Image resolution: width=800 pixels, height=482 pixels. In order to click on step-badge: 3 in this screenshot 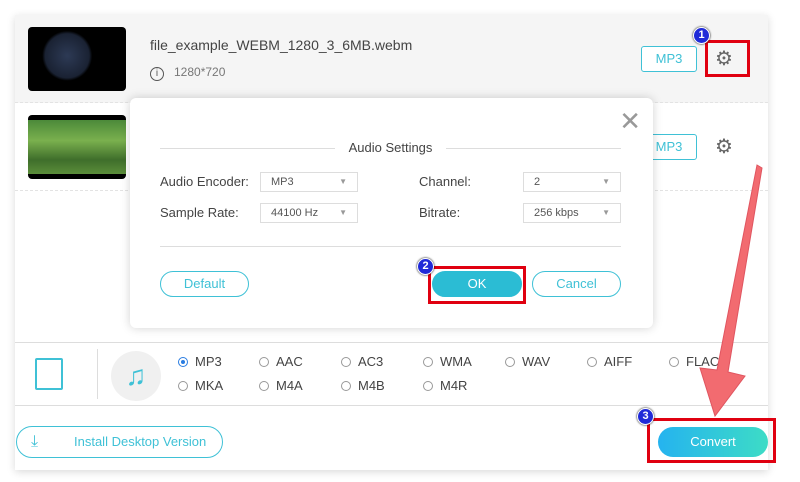, I will do `click(645, 416)`.